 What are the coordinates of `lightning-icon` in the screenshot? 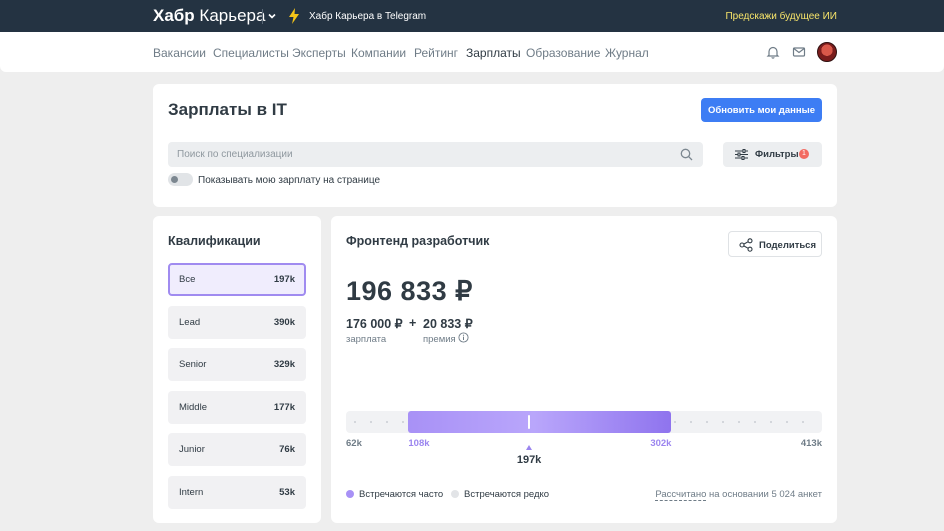 It's located at (294, 16).